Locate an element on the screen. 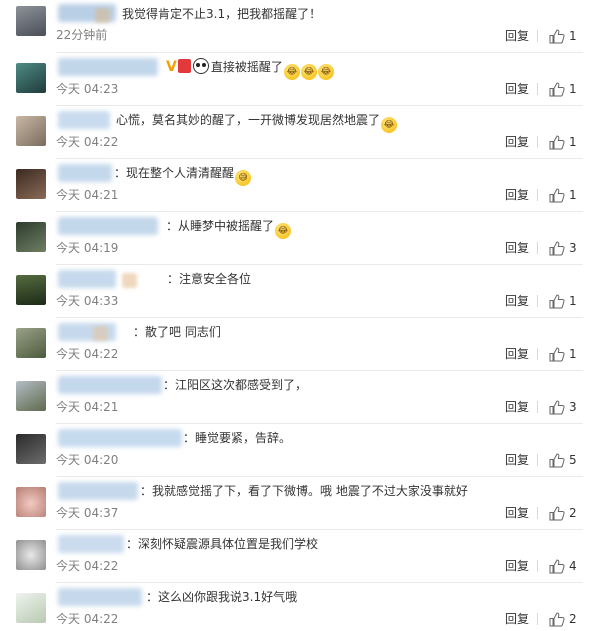  comment-text: ：散了吧 同志们 is located at coordinates (177, 332).